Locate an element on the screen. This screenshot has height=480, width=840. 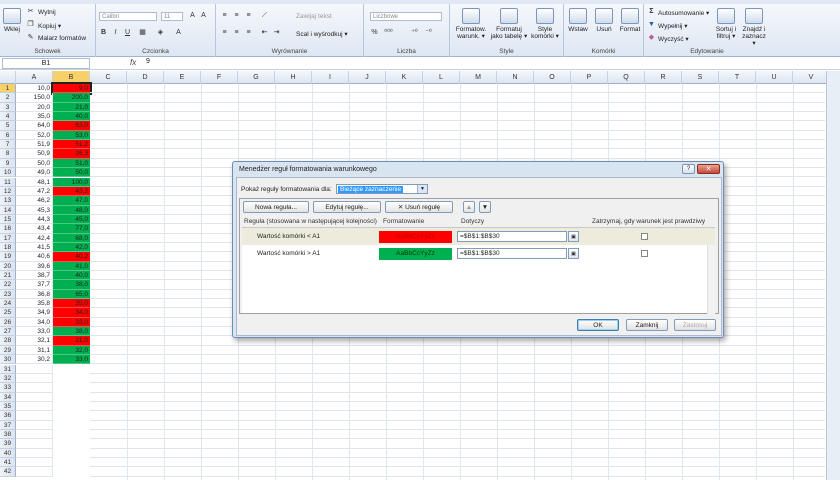
cell-a: 33,0 is located at coordinates (34, 332).